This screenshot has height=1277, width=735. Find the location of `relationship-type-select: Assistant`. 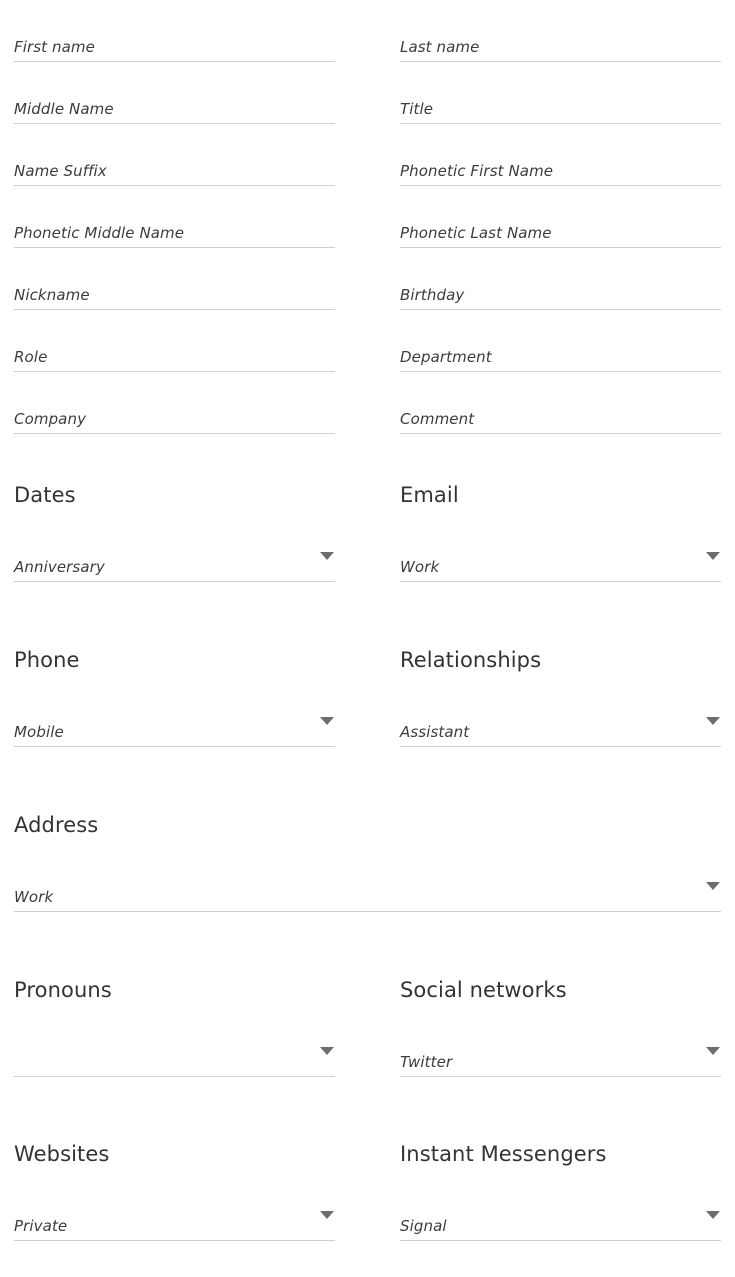

relationship-type-select: Assistant is located at coordinates (560, 729).